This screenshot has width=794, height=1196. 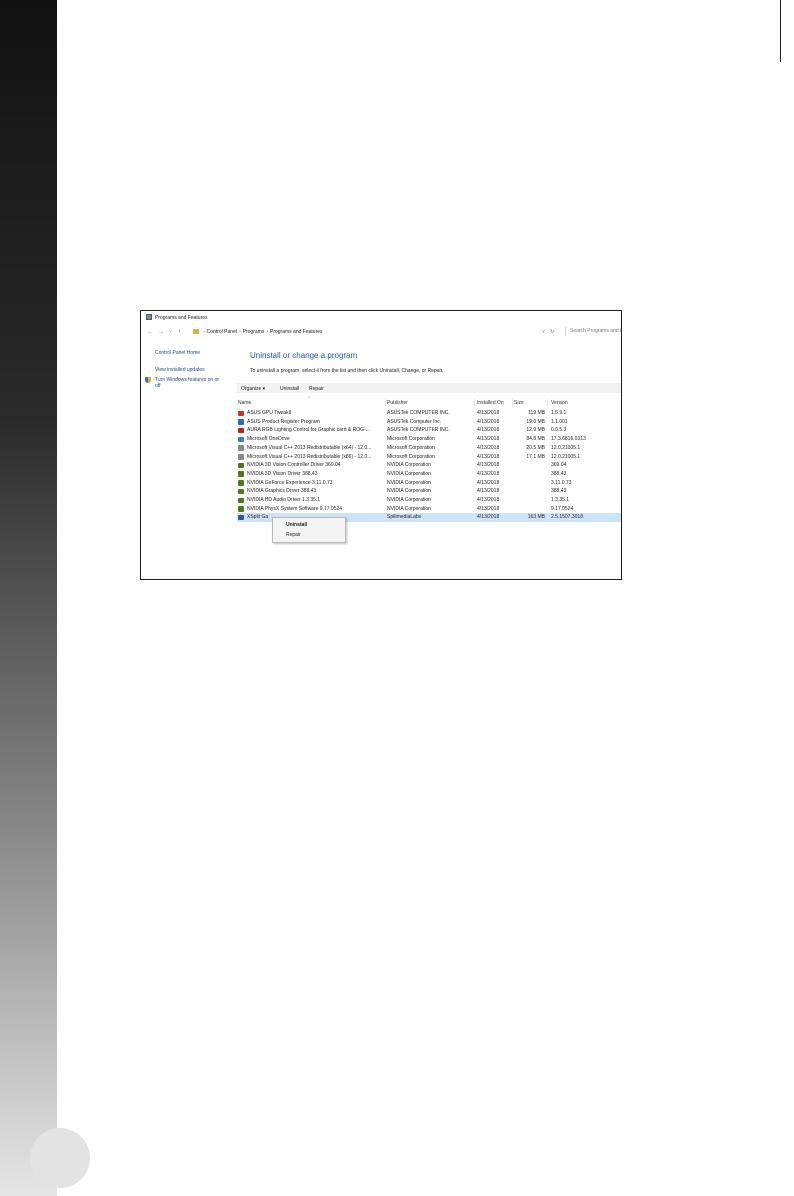 What do you see at coordinates (282, 473) in the screenshot?
I see `program-name: NVIDIA 3D Vision Driver 388.43` at bounding box center [282, 473].